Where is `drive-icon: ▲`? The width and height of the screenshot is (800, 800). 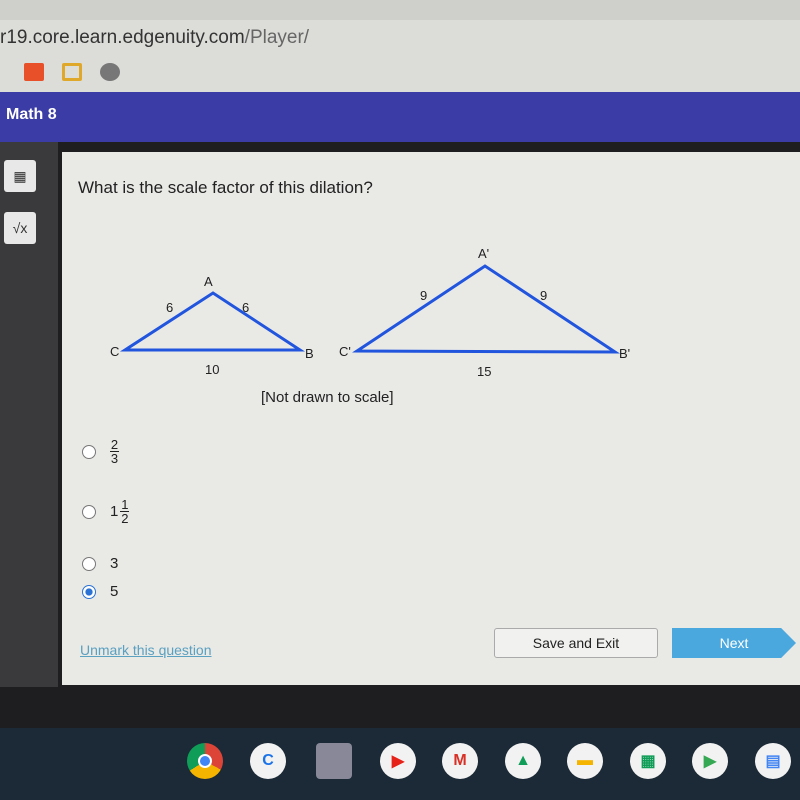
drive-icon: ▲ is located at coordinates (523, 761).